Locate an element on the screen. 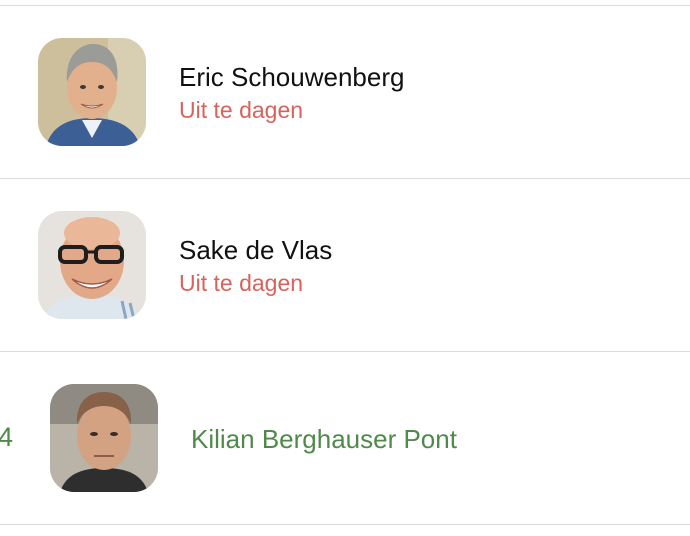 This screenshot has width=690, height=536. contact-name: Sake de Vlas is located at coordinates (256, 250).